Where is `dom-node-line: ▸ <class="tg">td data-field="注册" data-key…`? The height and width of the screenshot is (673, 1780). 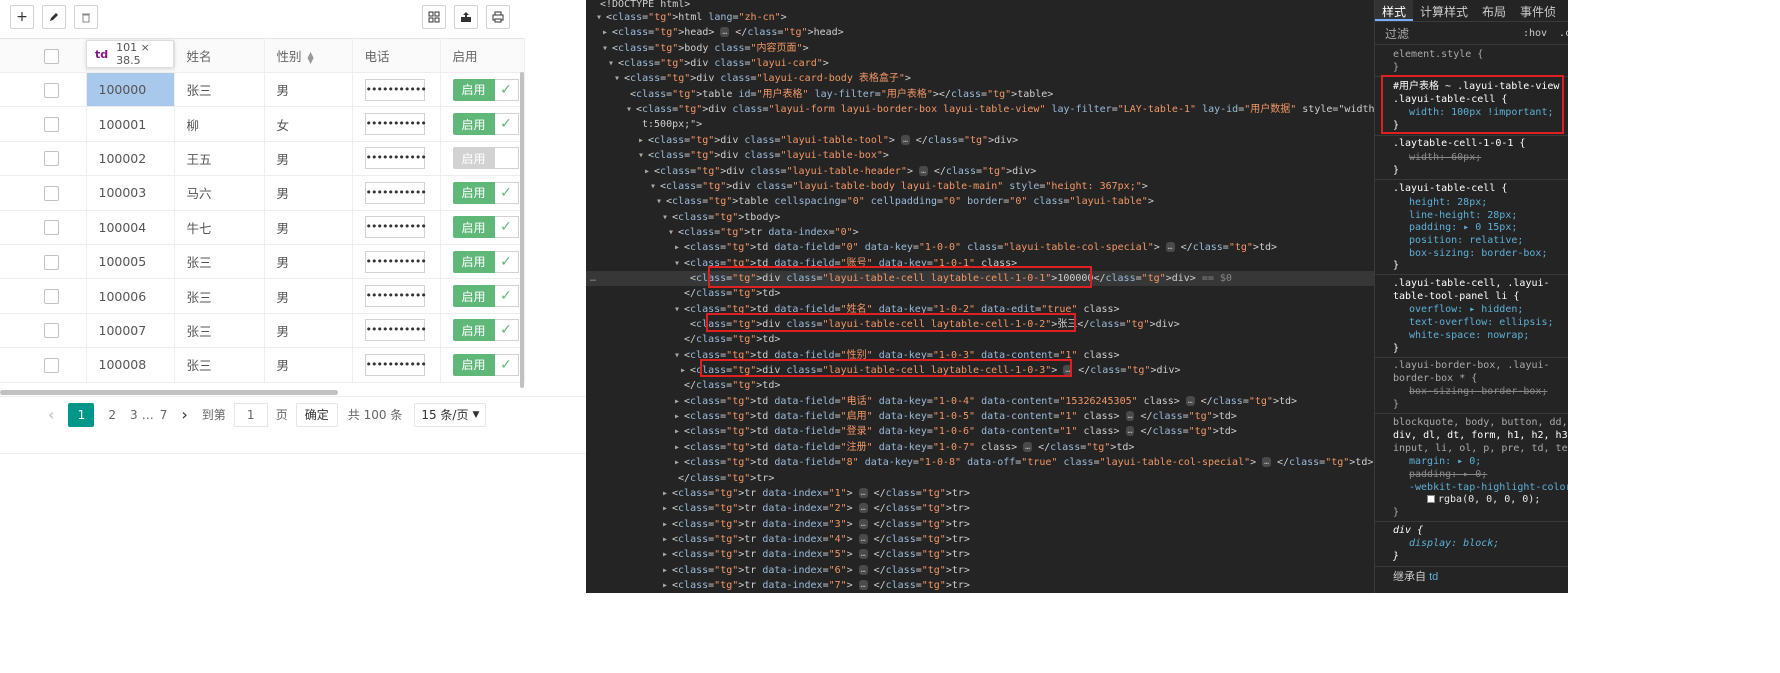 dom-node-line: ▸ <class="tg">td data-field="注册" data-key… is located at coordinates (904, 447).